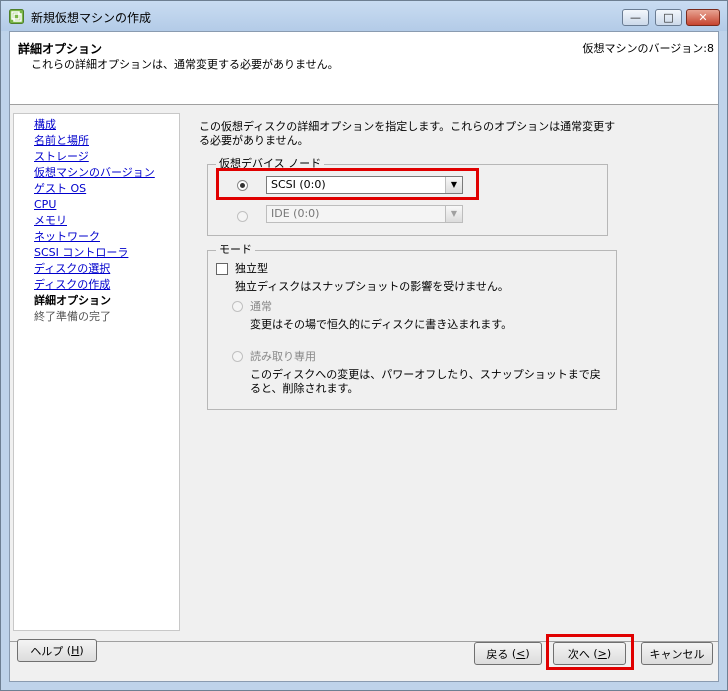 This screenshot has width=728, height=691. Describe the element at coordinates (185, 64) in the screenshot. I see `page-subtitle: これらの詳細オプションは、通常変更する必要がありません。` at that location.